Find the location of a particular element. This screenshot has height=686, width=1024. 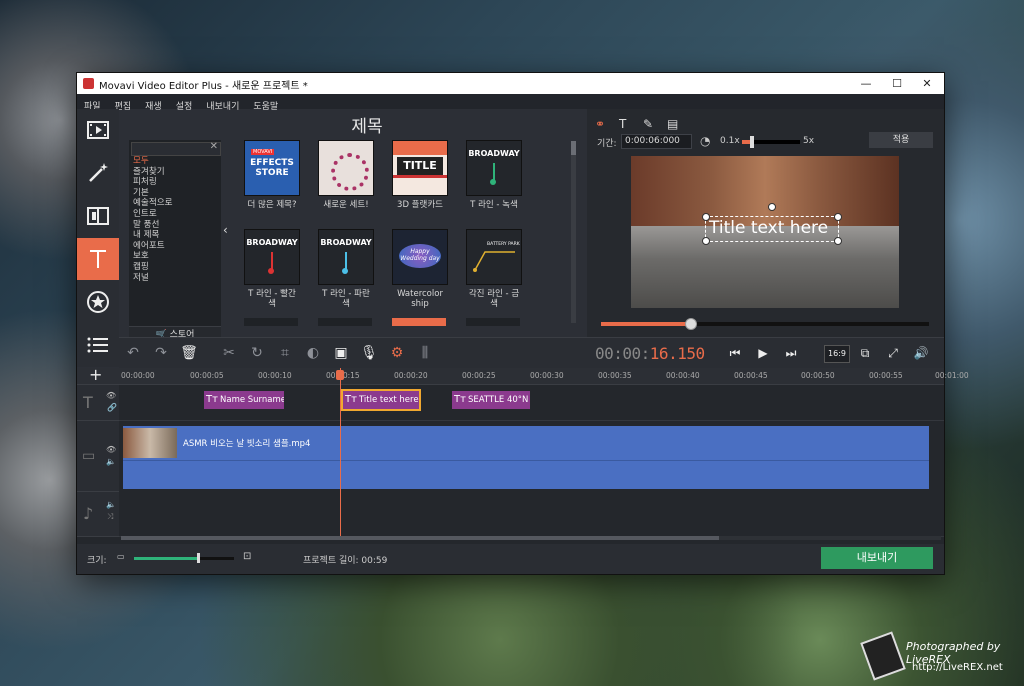

video-preview: Title text here is located at coordinates (765, 232).